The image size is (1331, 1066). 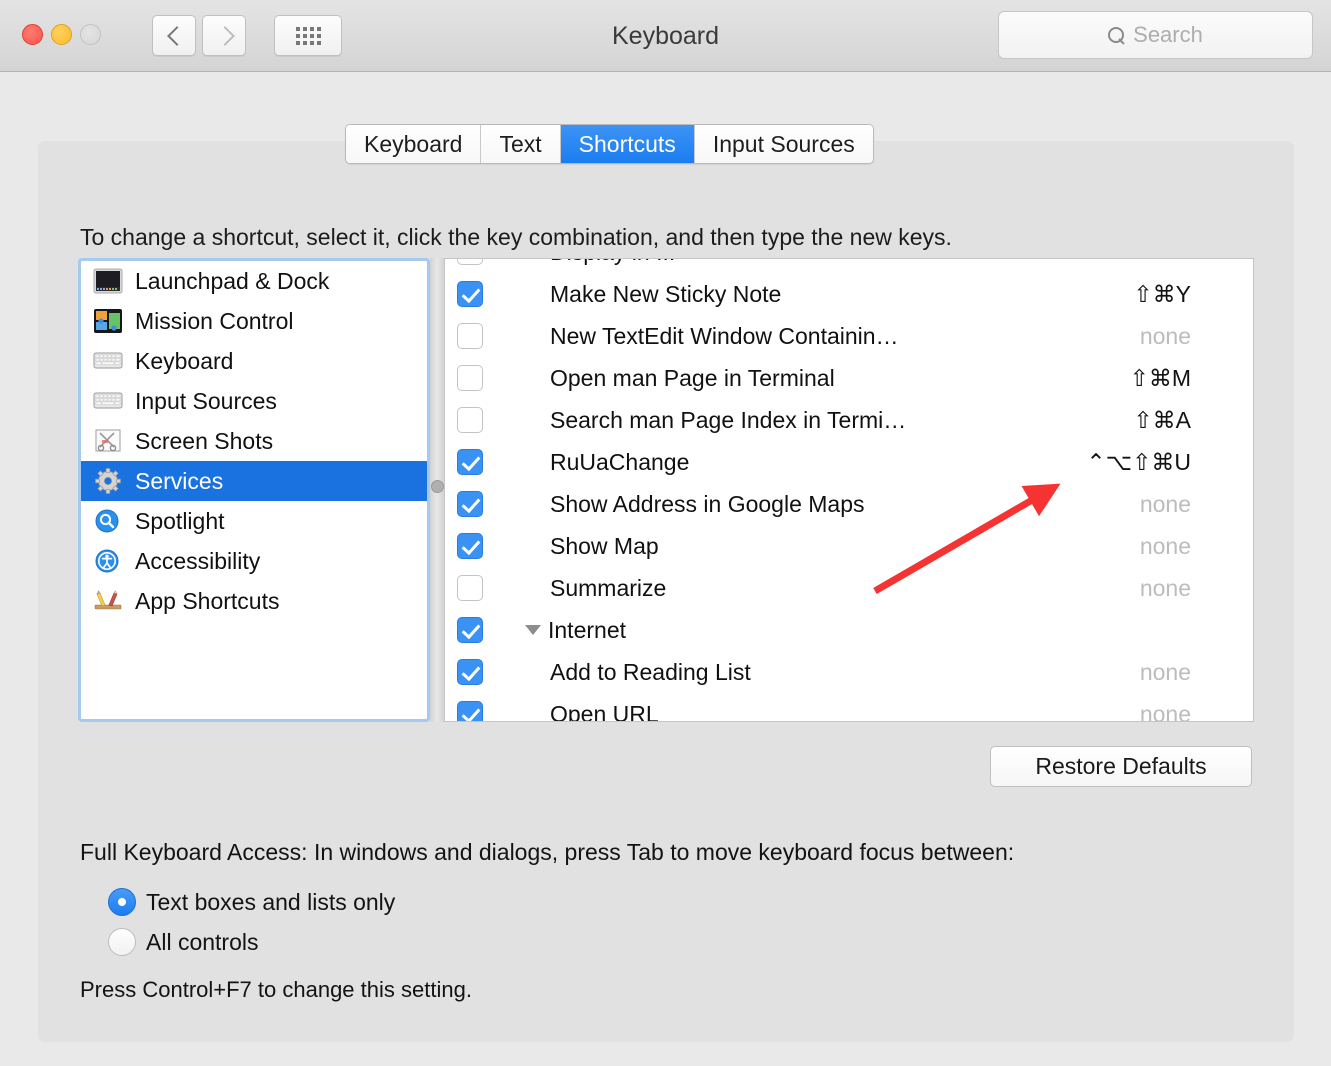 What do you see at coordinates (608, 587) in the screenshot?
I see `row-label: Summarize` at bounding box center [608, 587].